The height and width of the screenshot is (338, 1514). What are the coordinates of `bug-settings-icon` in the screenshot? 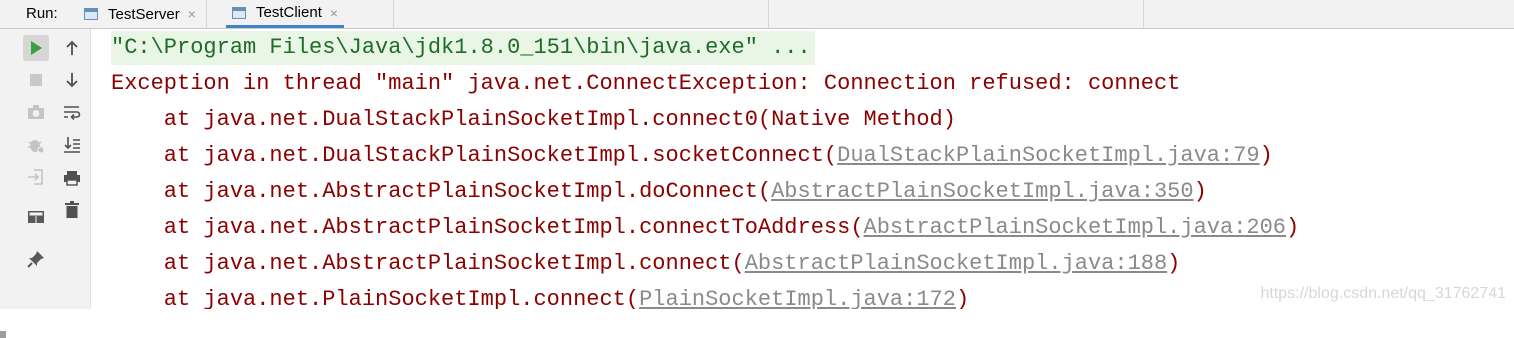 It's located at (36, 145).